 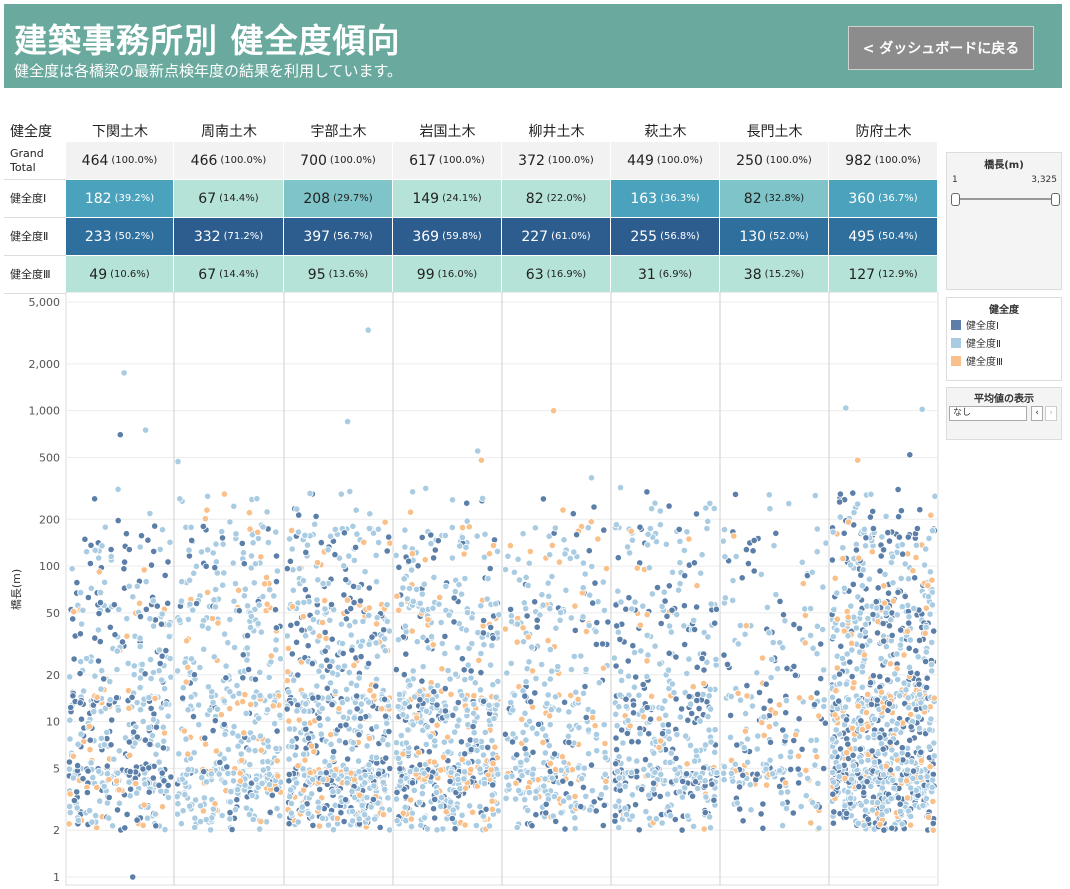 What do you see at coordinates (447, 237) in the screenshot?
I see `table-cell: 369 (59.8%)` at bounding box center [447, 237].